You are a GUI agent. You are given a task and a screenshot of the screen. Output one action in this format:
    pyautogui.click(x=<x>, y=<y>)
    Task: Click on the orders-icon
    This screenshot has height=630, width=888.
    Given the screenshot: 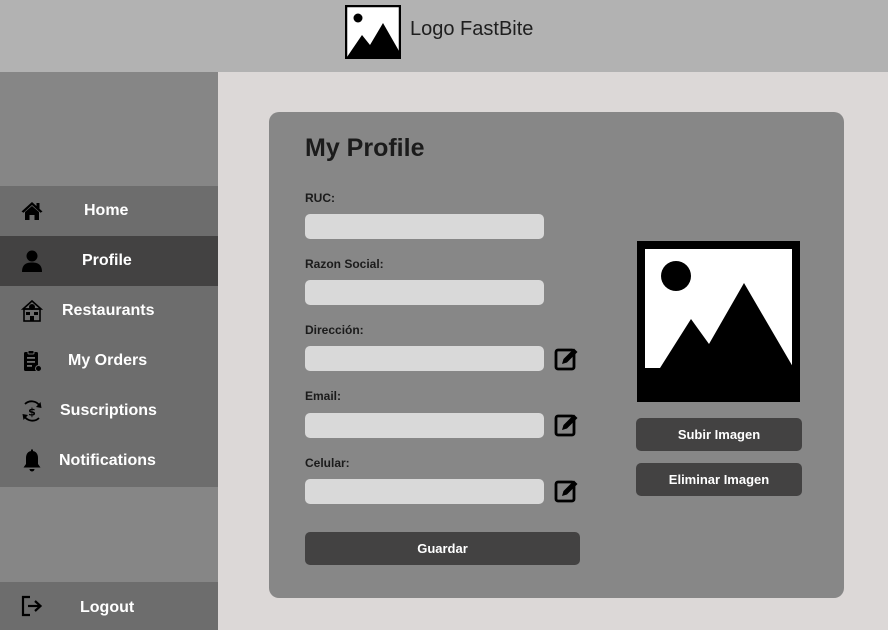 What is the action you would take?
    pyautogui.click(x=33, y=361)
    